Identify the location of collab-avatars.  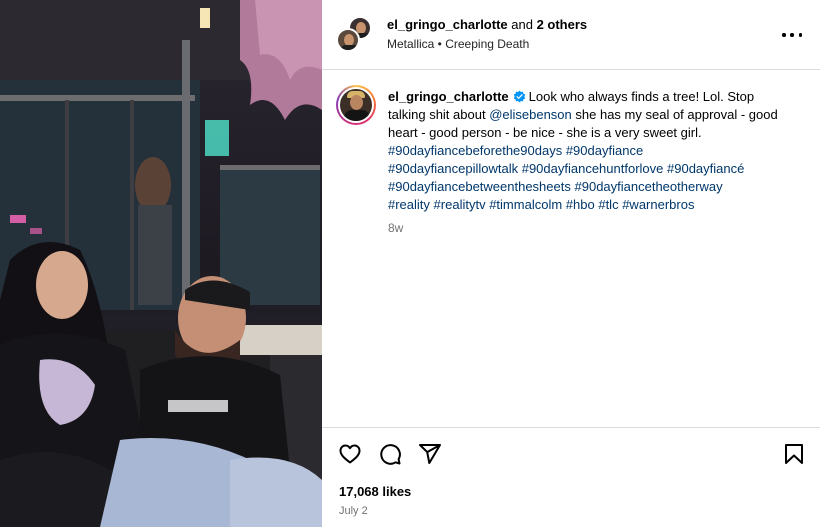
(355, 35).